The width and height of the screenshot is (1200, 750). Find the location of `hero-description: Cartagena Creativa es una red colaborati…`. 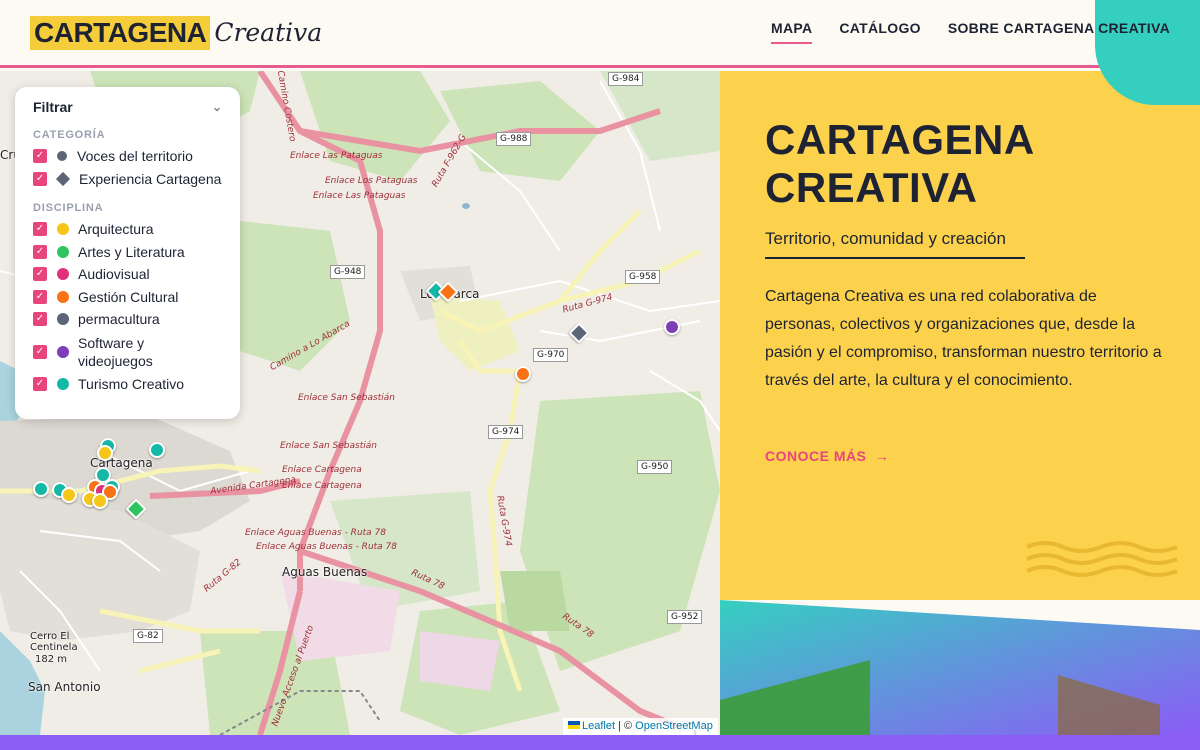

hero-description: Cartagena Creativa es una red colaborati… is located at coordinates (963, 338).